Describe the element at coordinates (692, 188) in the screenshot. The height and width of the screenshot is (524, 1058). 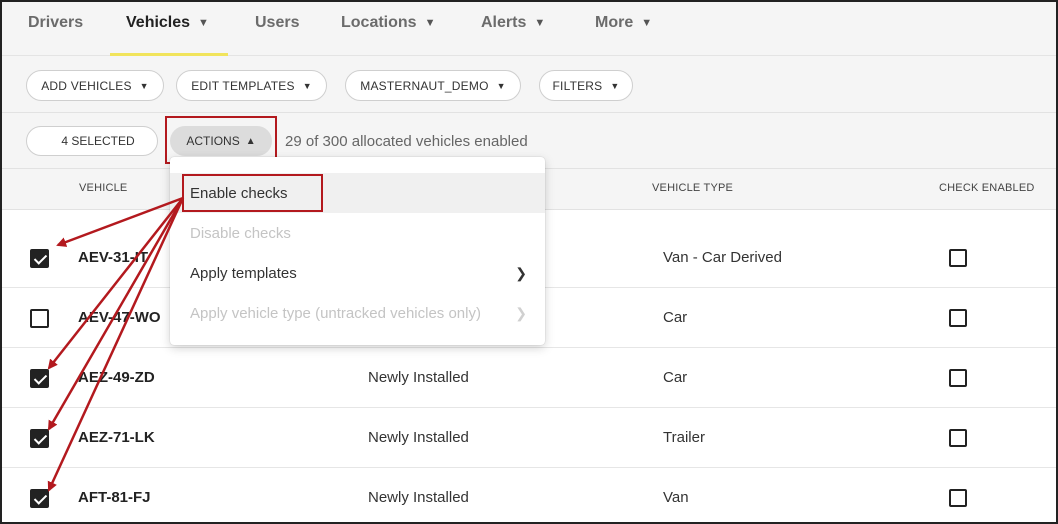
I see `column-header-vehicle-type: VEHICLE TYPE` at that location.